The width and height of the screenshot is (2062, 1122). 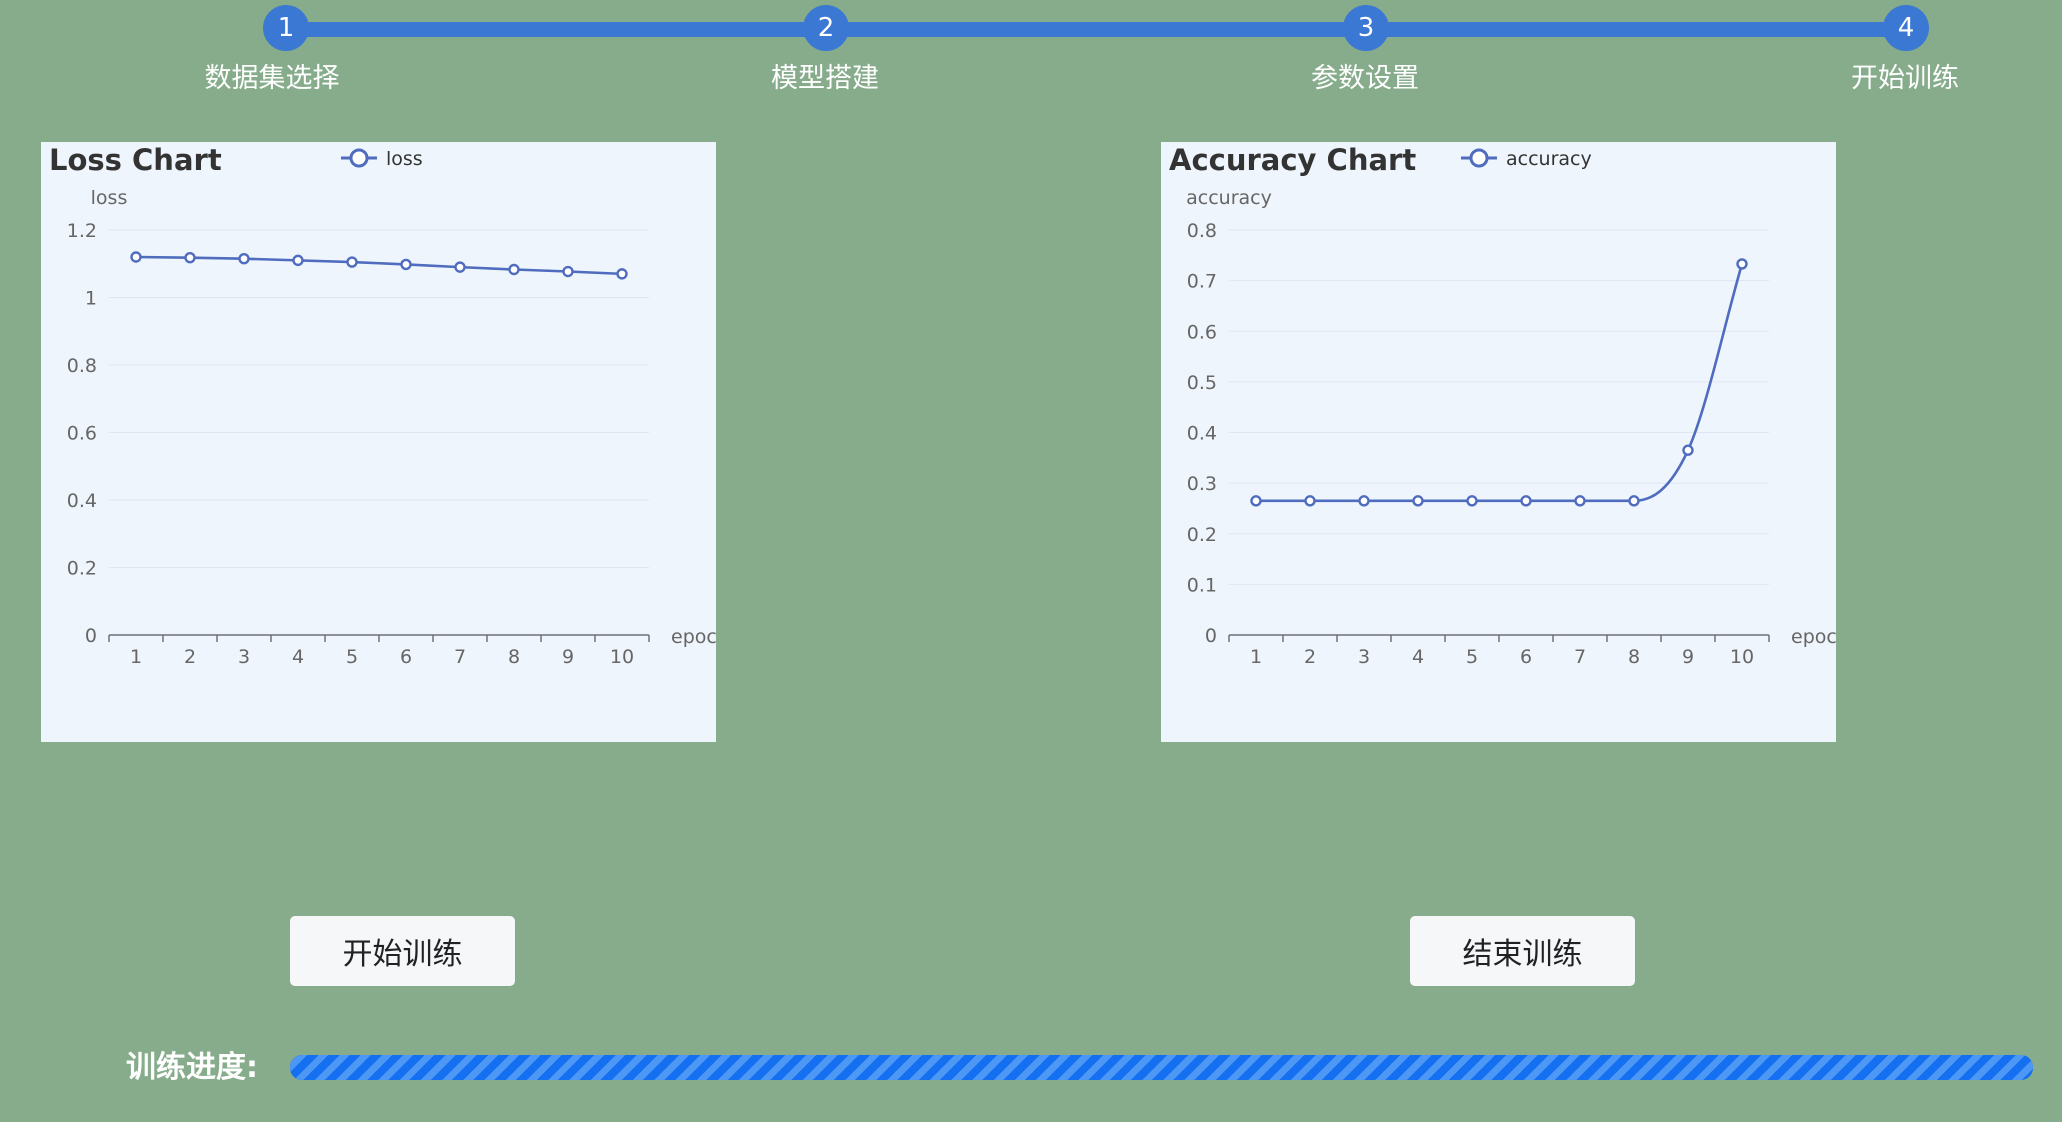 I want to click on step-2-badge: 2, so click(x=826, y=28).